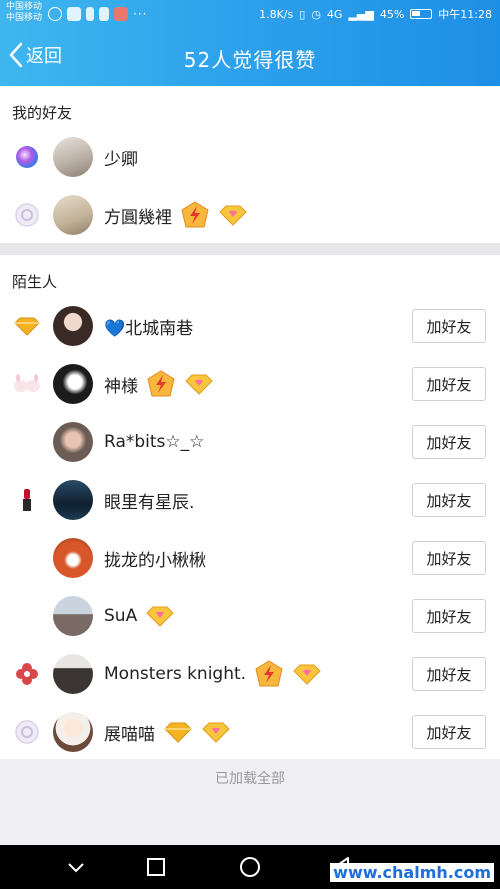 The height and width of the screenshot is (889, 500). I want to click on gold-diamond-badge-icon, so click(27, 326).